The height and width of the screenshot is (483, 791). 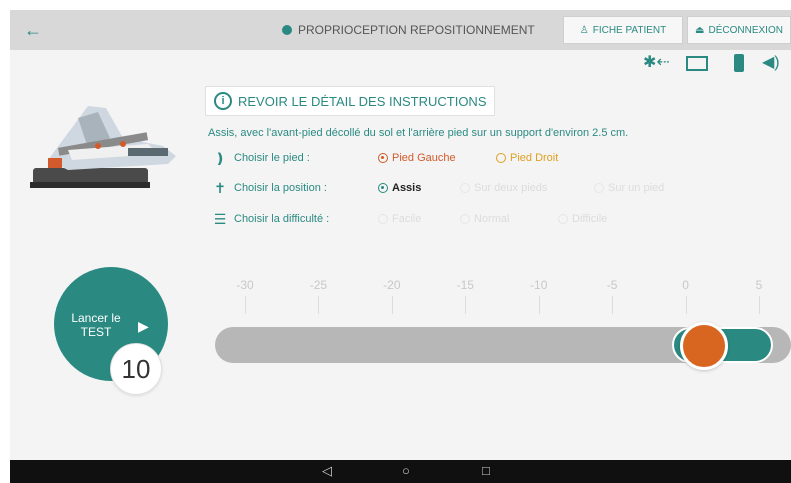 I want to click on scale-tick-label: -25, so click(x=318, y=285).